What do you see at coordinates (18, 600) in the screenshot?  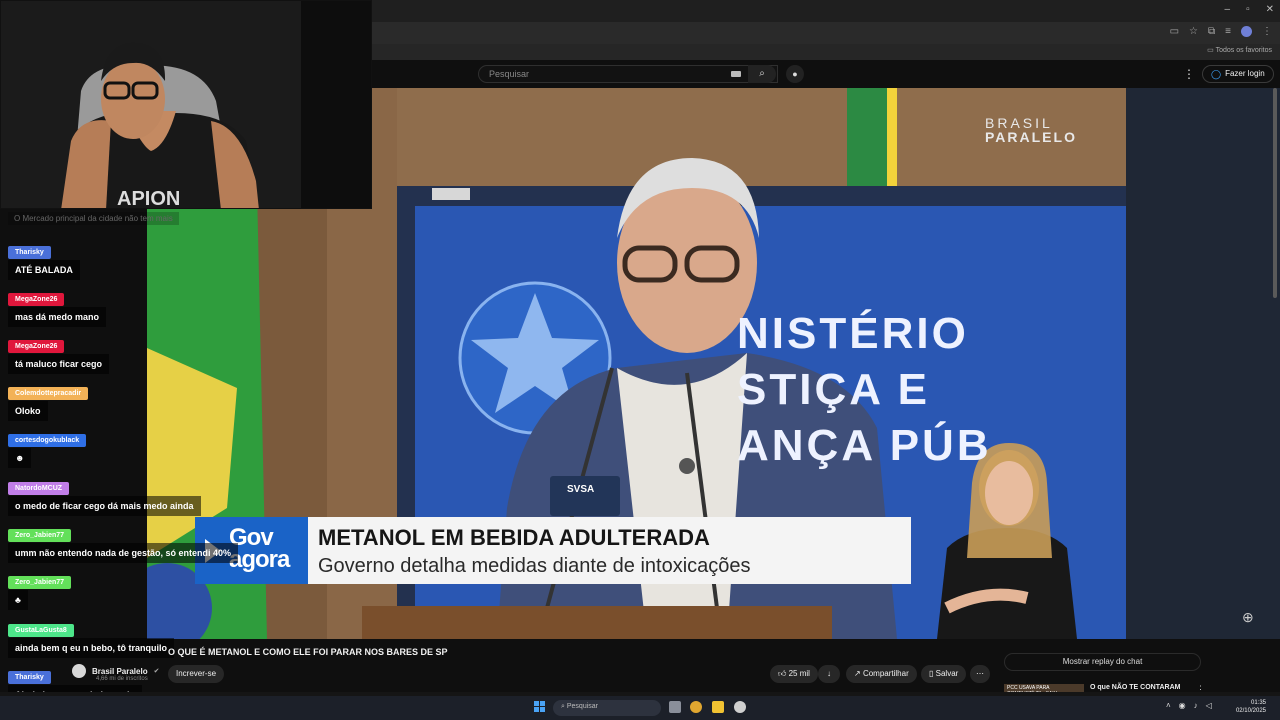 I see `chat-emote-icon: ♣` at bounding box center [18, 600].